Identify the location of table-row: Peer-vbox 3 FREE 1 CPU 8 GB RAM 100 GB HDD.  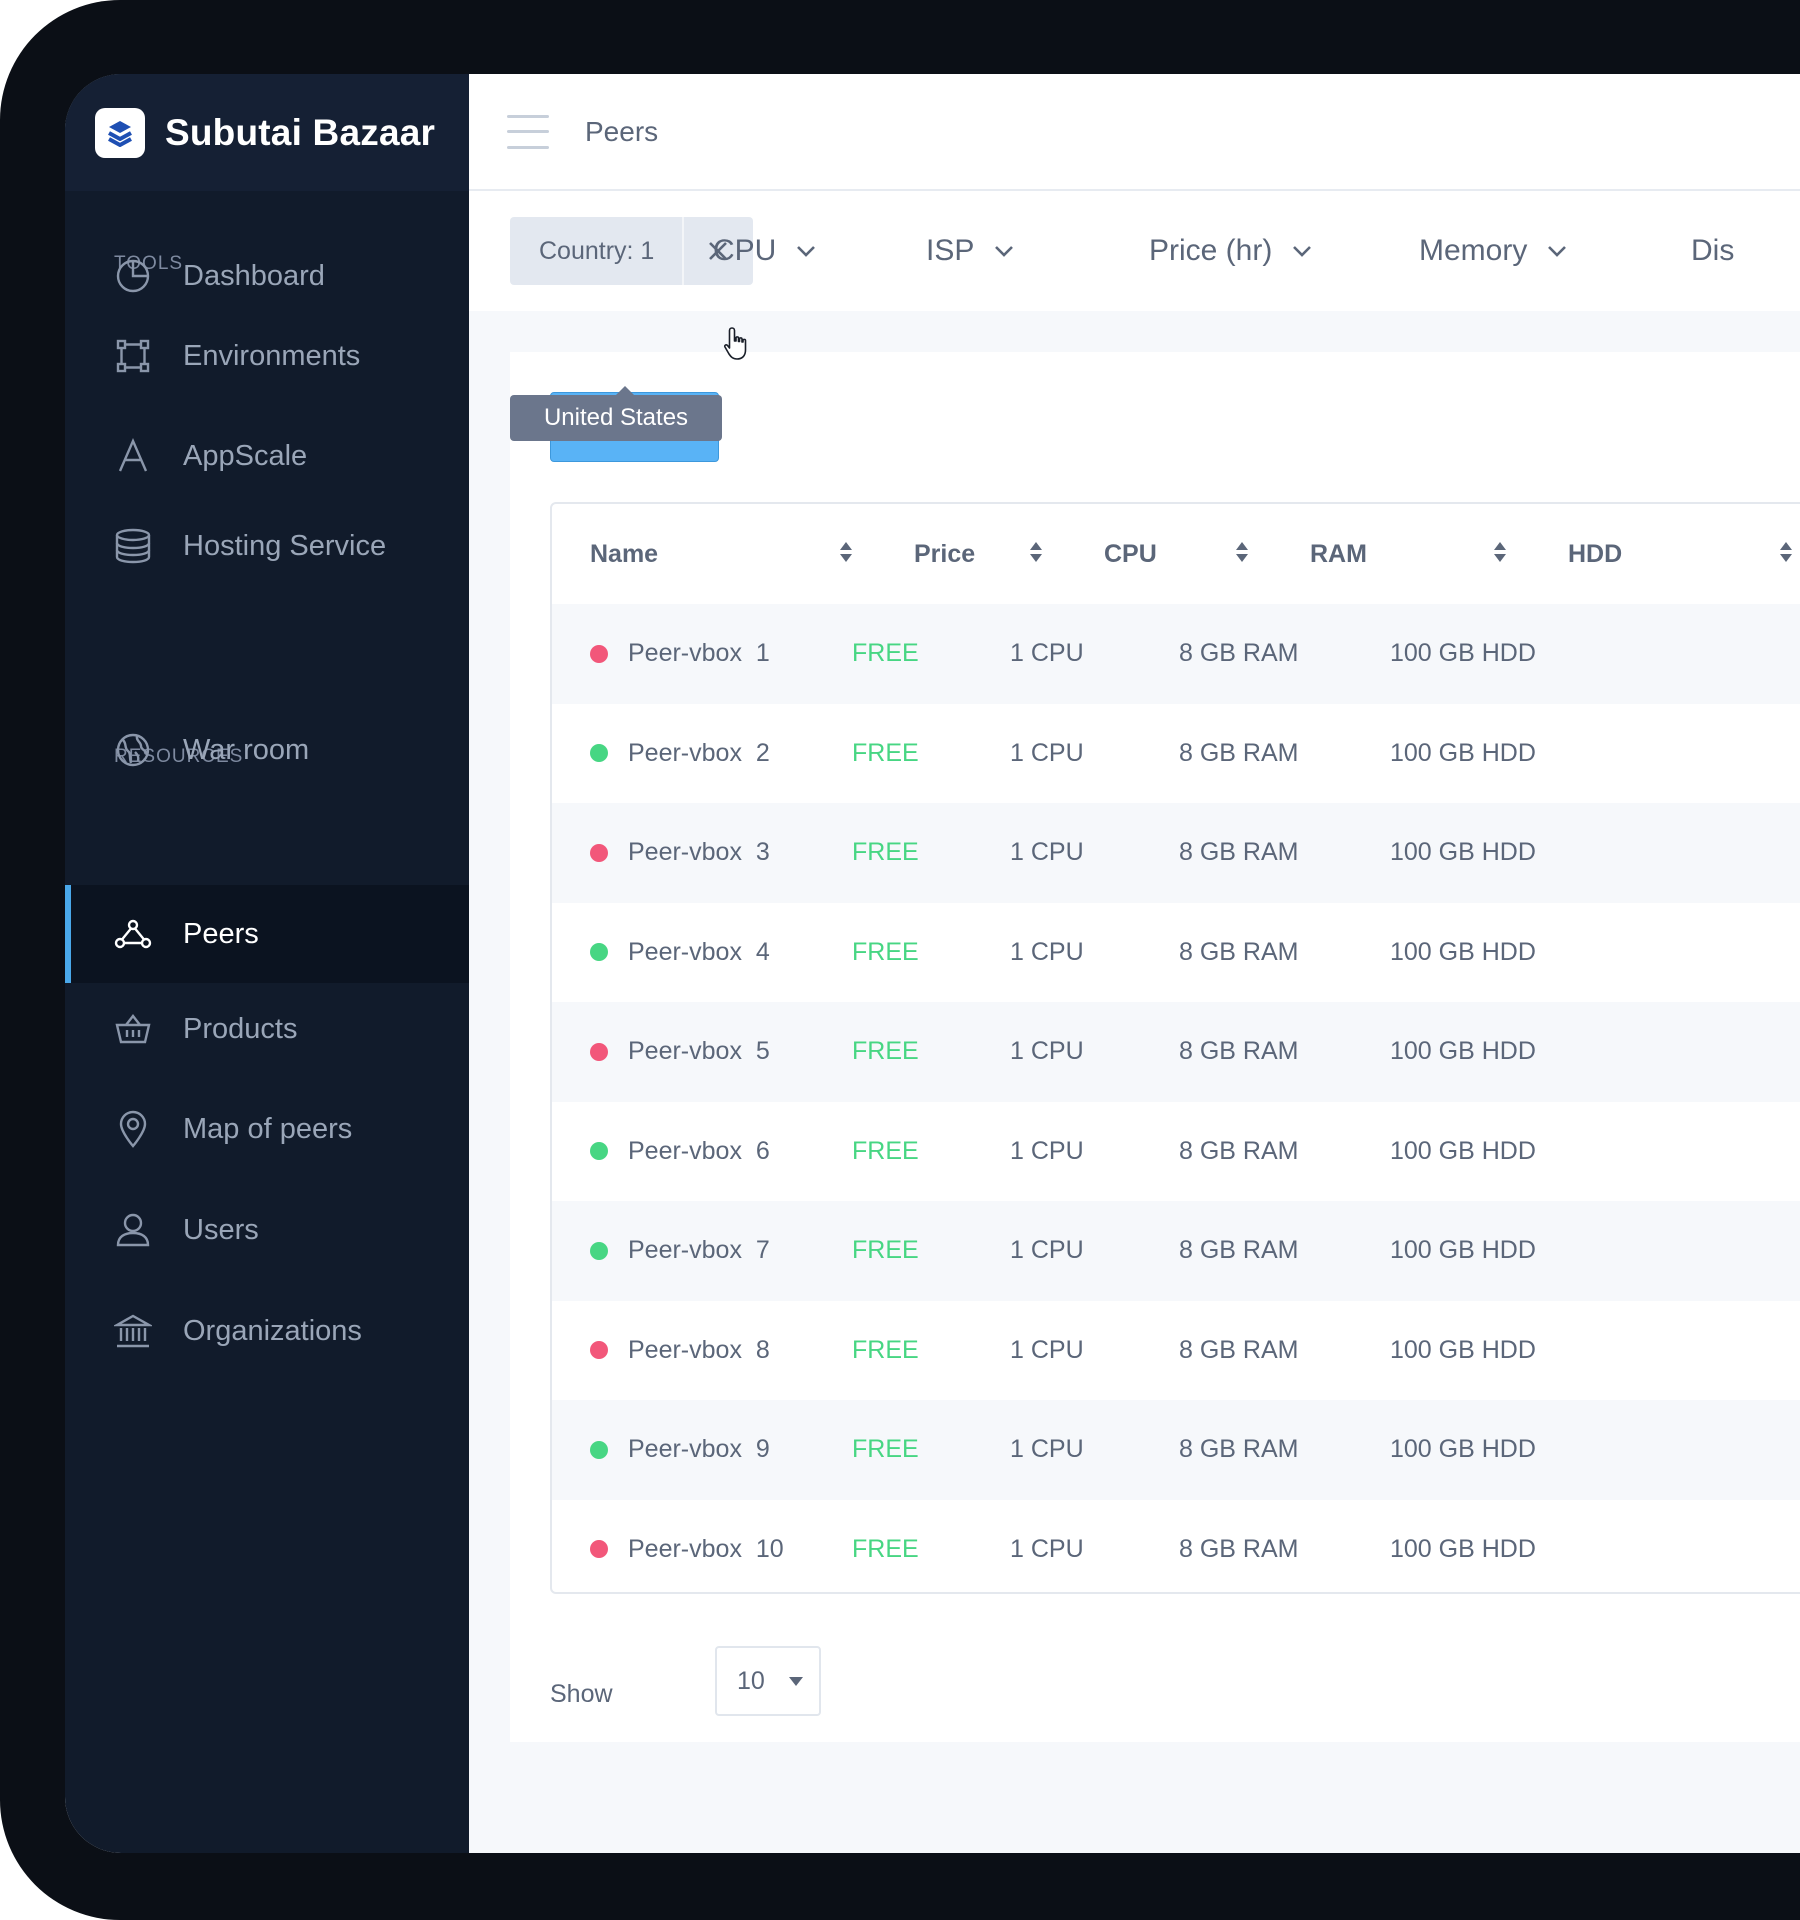
(1176, 853).